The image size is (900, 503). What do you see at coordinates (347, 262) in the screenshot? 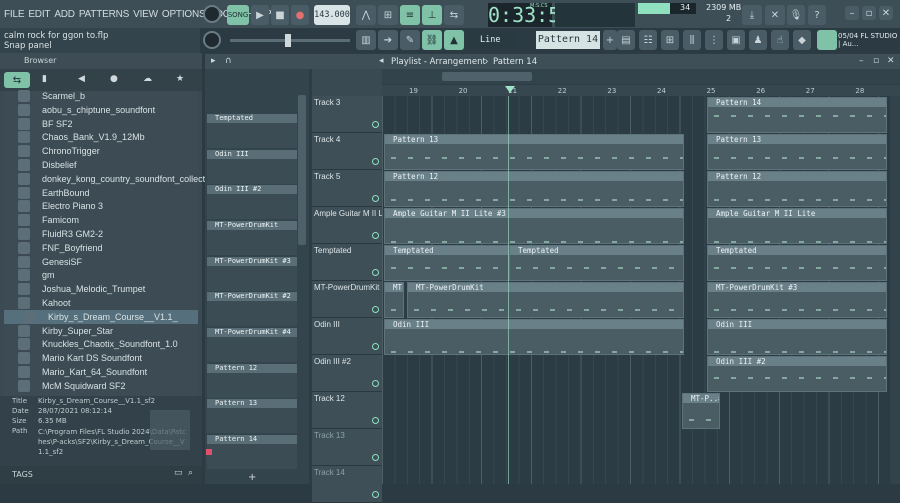
I see `track-header: Temptated` at bounding box center [347, 262].